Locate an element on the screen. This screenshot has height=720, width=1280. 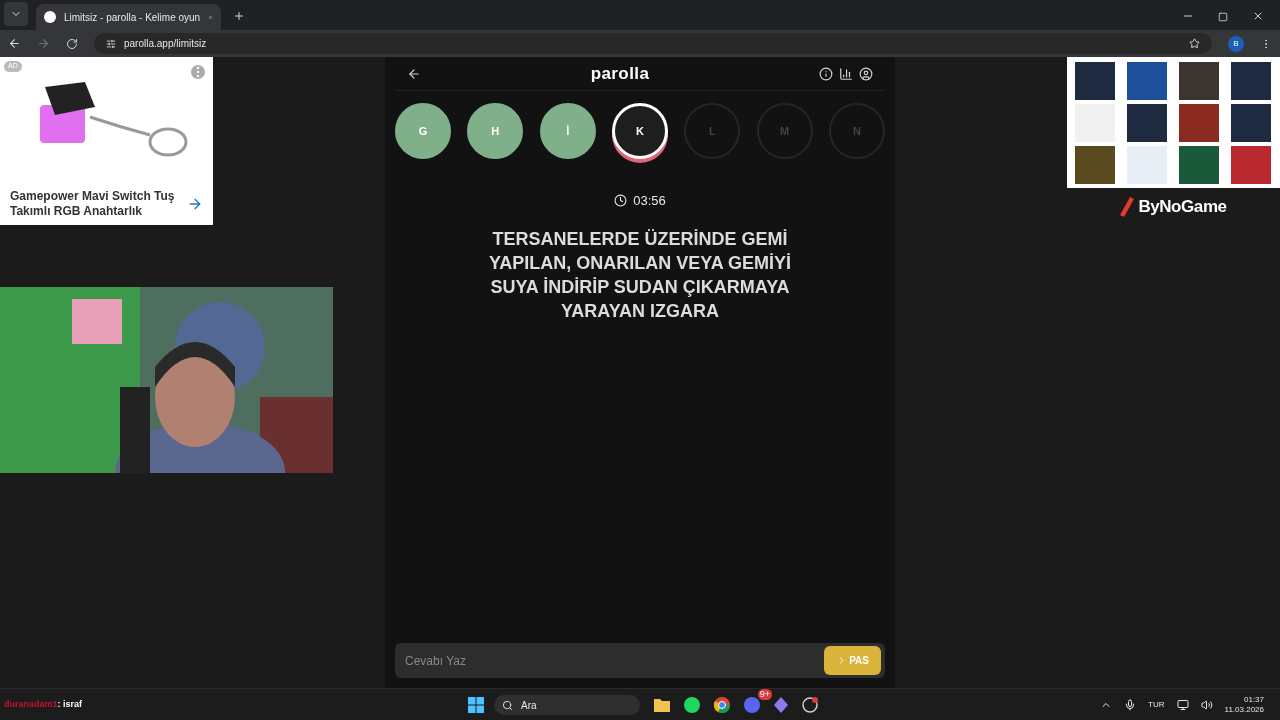
diamond-app-icon is located at coordinates (781, 705).